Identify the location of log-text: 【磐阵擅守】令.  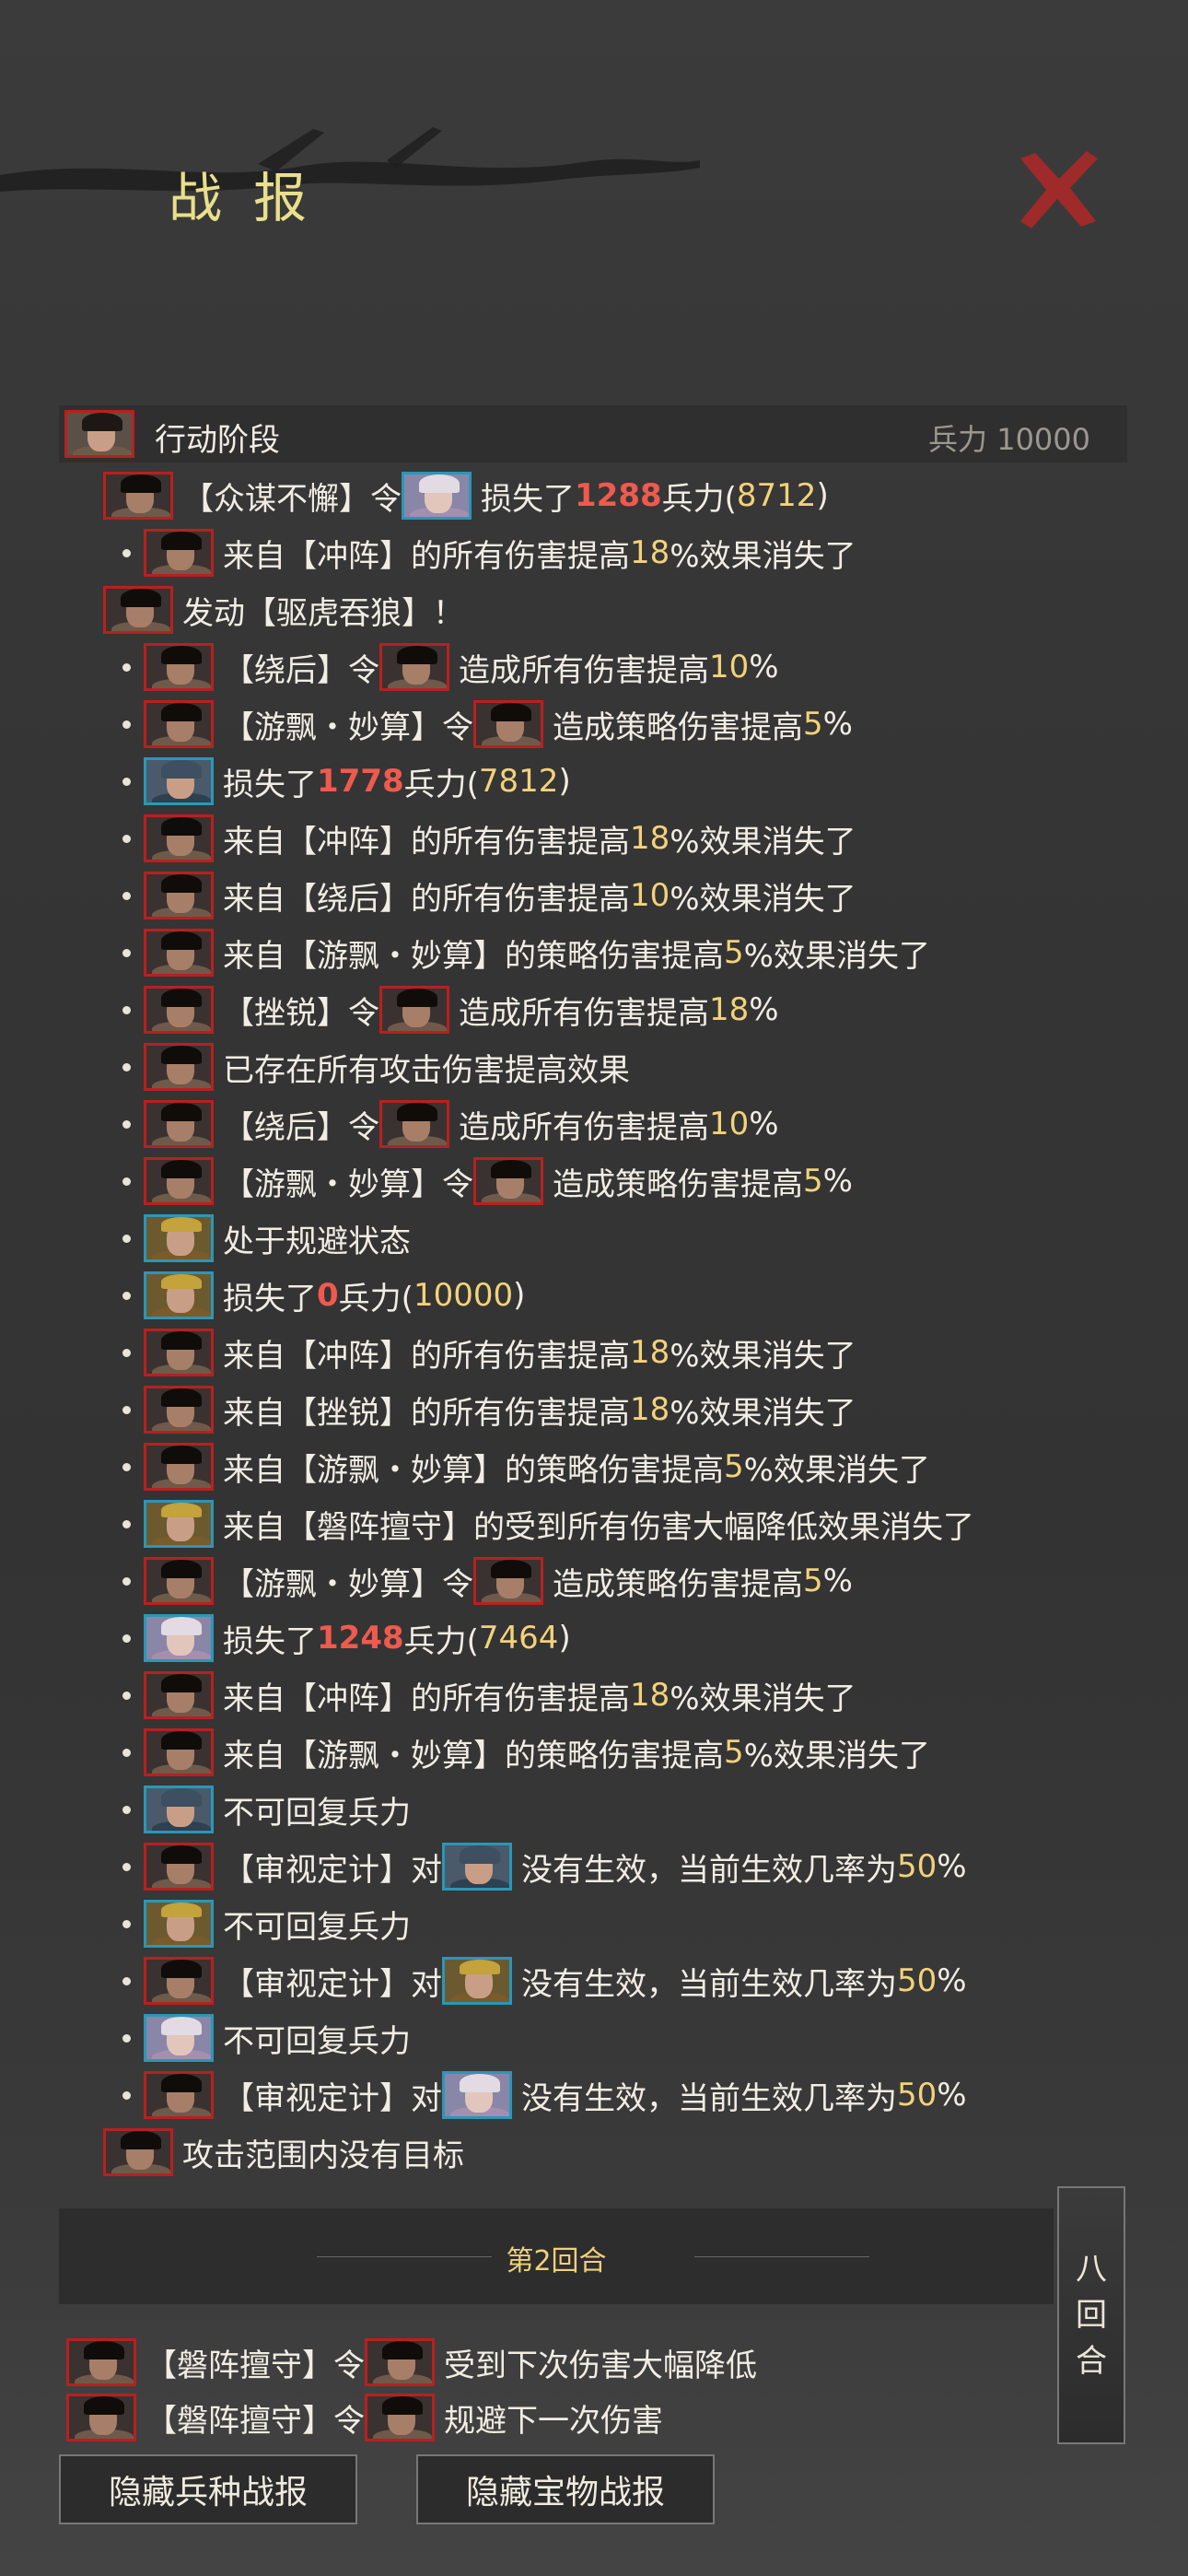
(256, 2421).